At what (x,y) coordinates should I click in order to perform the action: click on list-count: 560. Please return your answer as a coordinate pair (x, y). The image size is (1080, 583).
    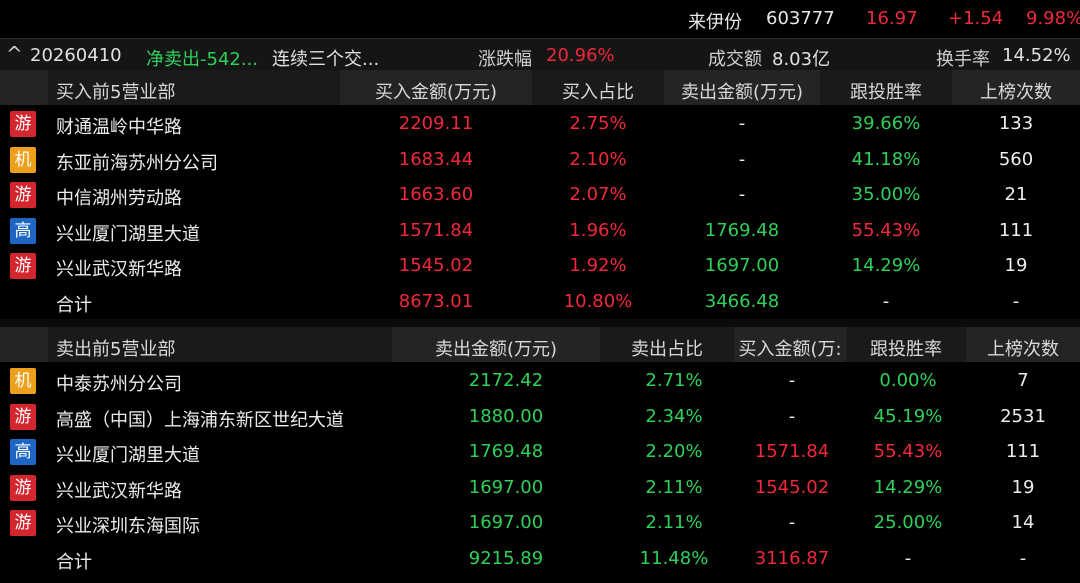
    Looking at the image, I should click on (1016, 159).